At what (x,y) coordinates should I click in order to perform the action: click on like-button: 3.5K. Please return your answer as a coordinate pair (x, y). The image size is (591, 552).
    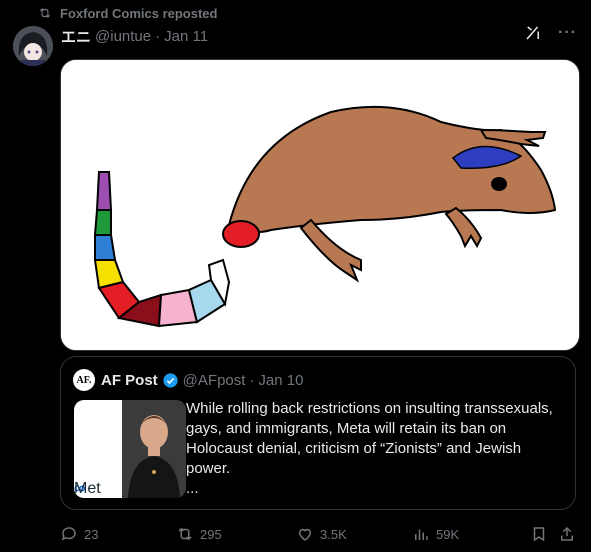
    Looking at the image, I should click on (321, 534).